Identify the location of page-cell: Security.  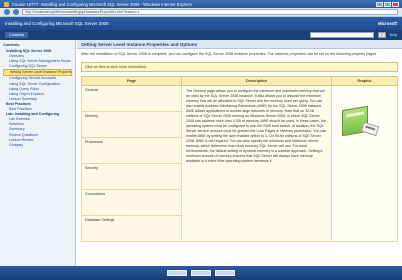
(131, 176).